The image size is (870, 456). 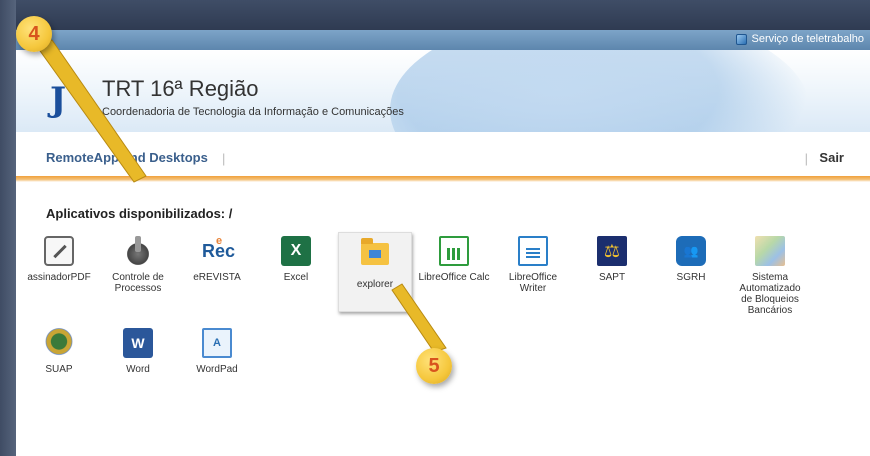 I want to click on step4-marker: 4, so click(x=34, y=34).